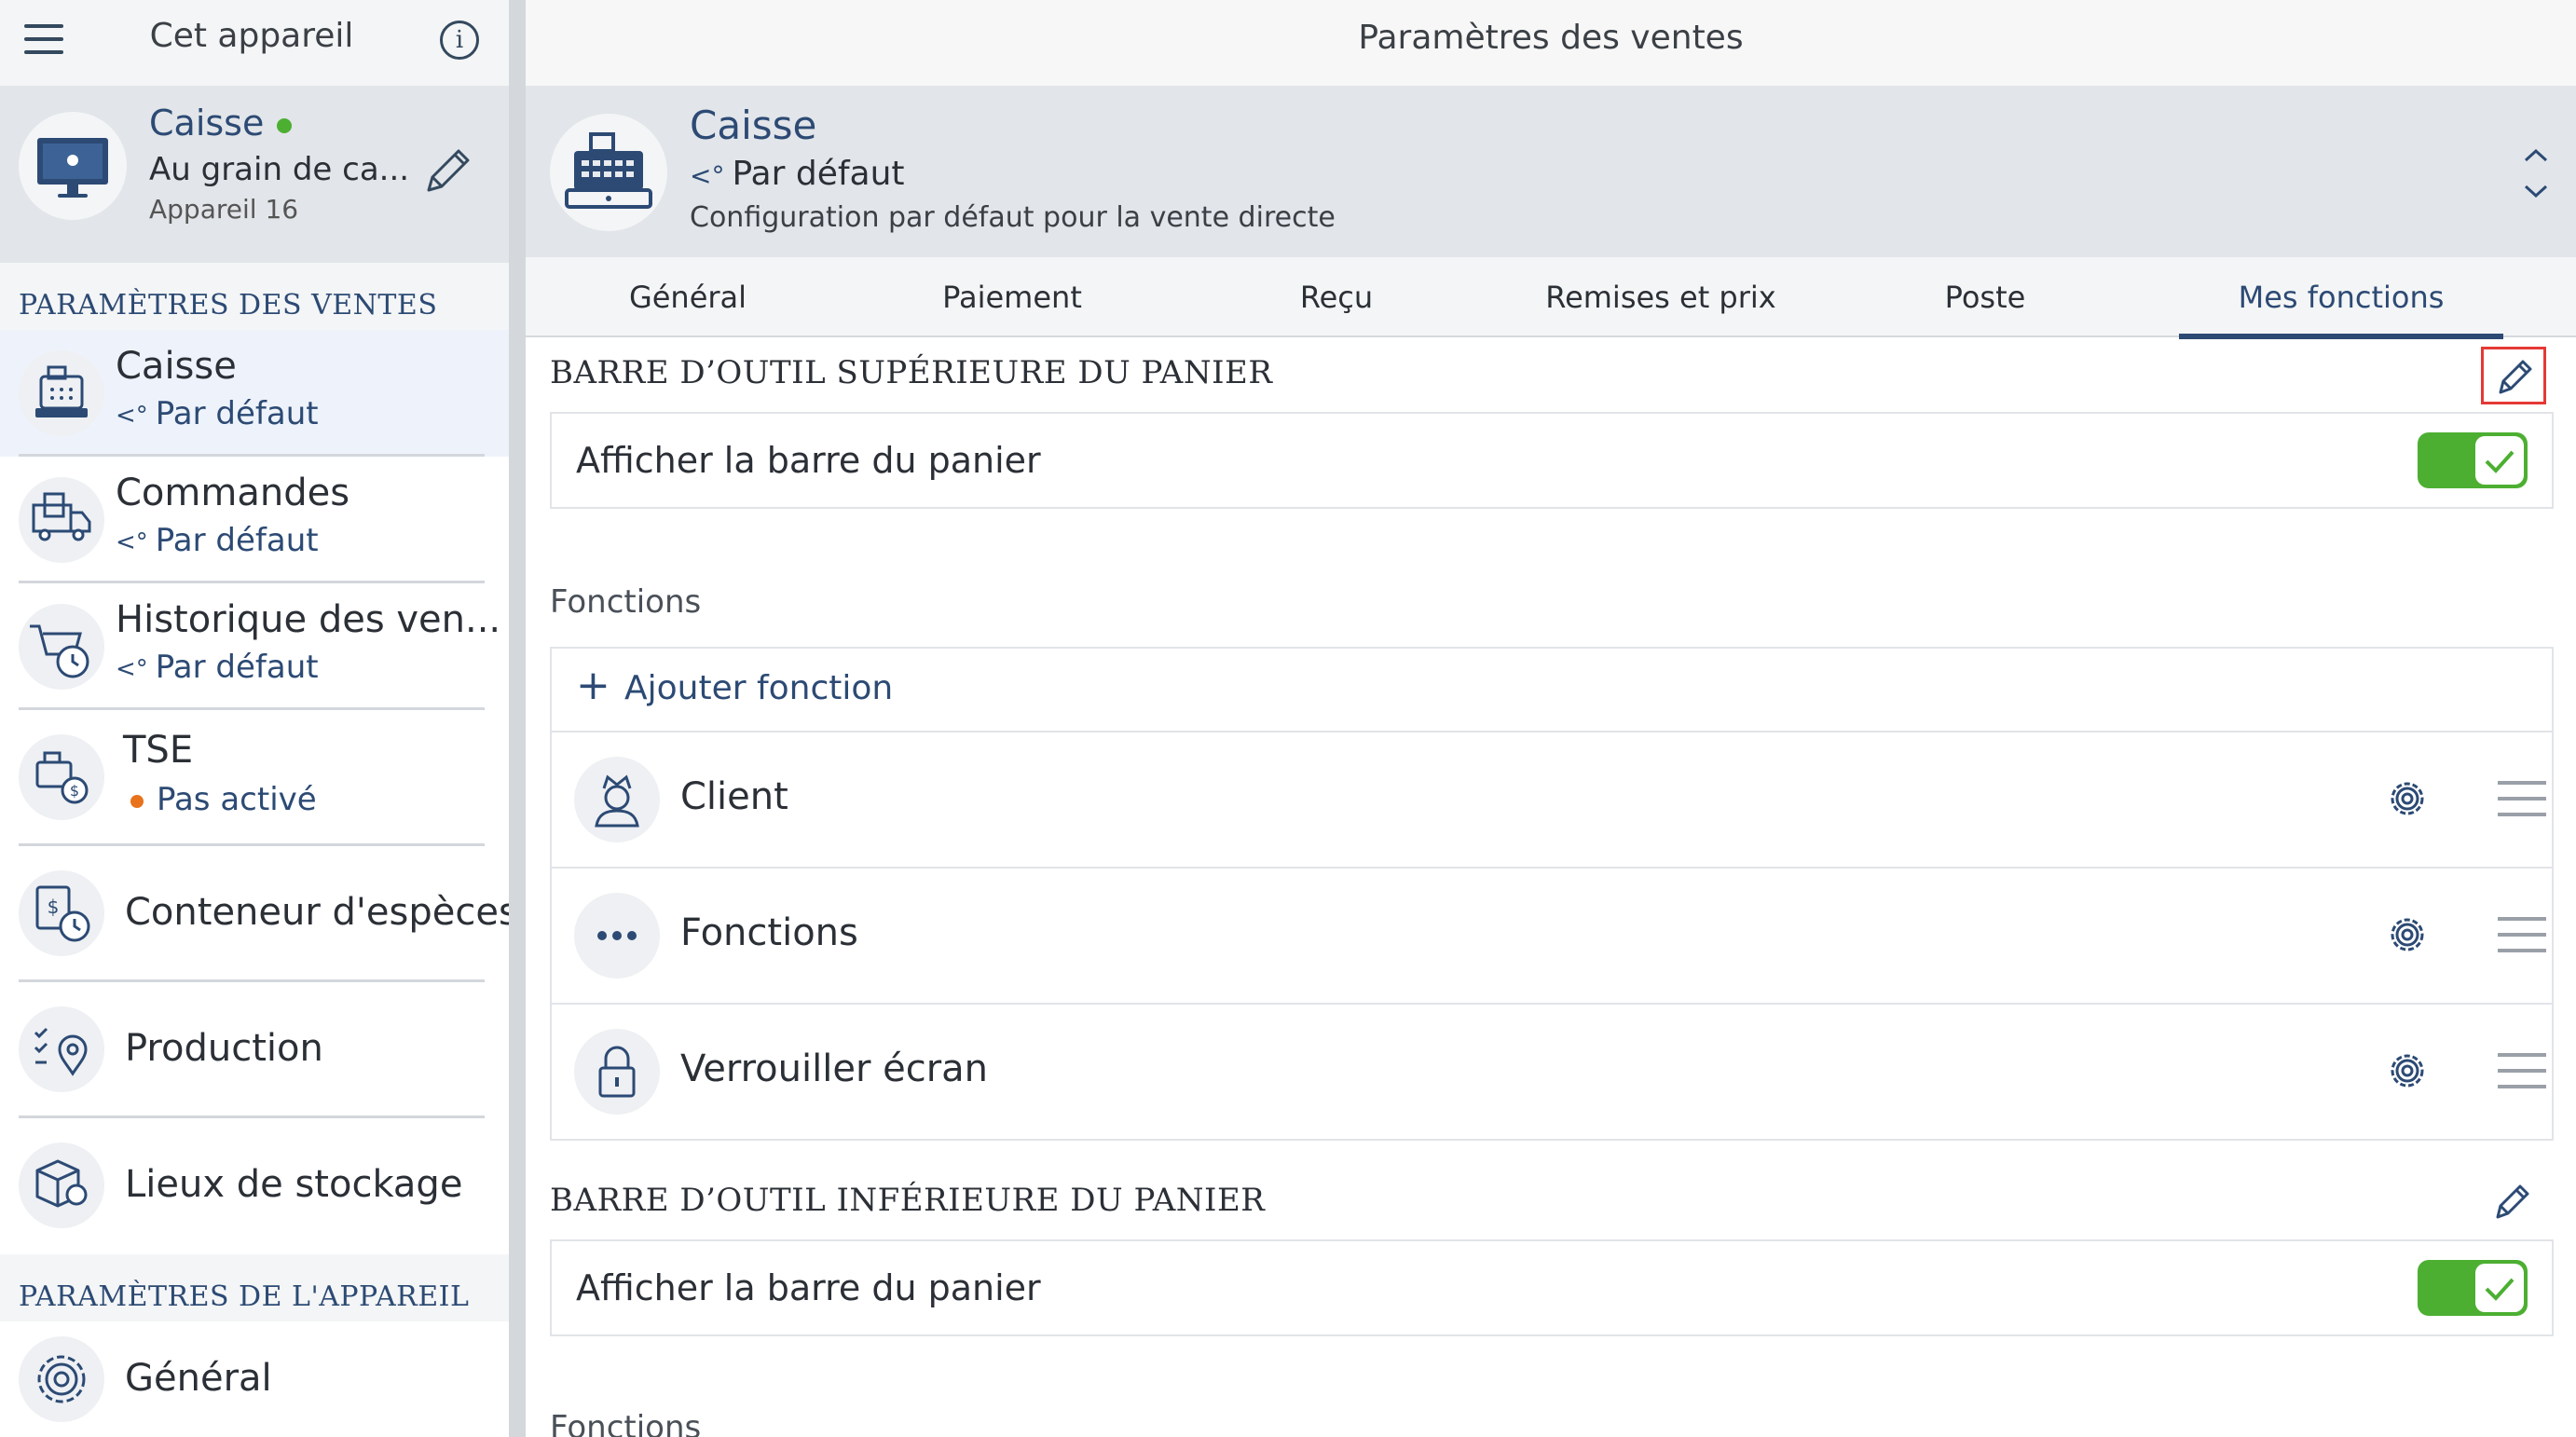 This screenshot has height=1437, width=2576. I want to click on sidebar-item-tse: $ TSE Pas activé, so click(254, 778).